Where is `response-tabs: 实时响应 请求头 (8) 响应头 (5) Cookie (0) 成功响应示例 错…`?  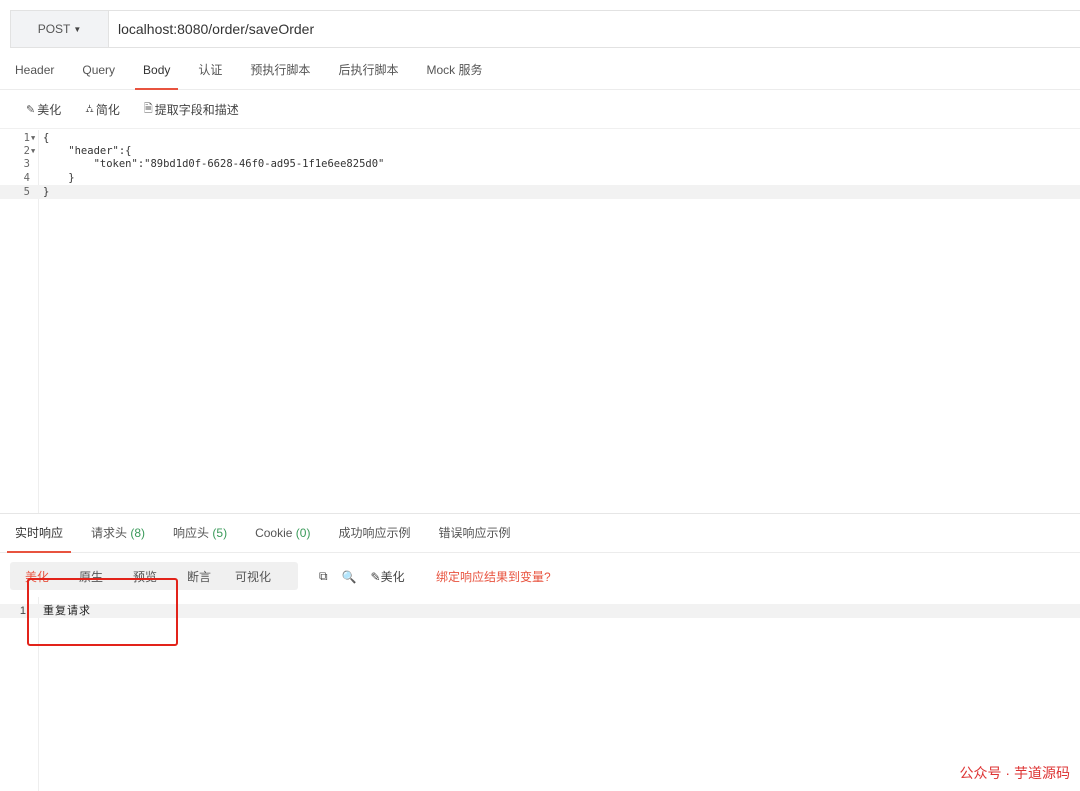 response-tabs: 实时响应 请求头 (8) 响应头 (5) Cookie (0) 成功响应示例 错… is located at coordinates (540, 533).